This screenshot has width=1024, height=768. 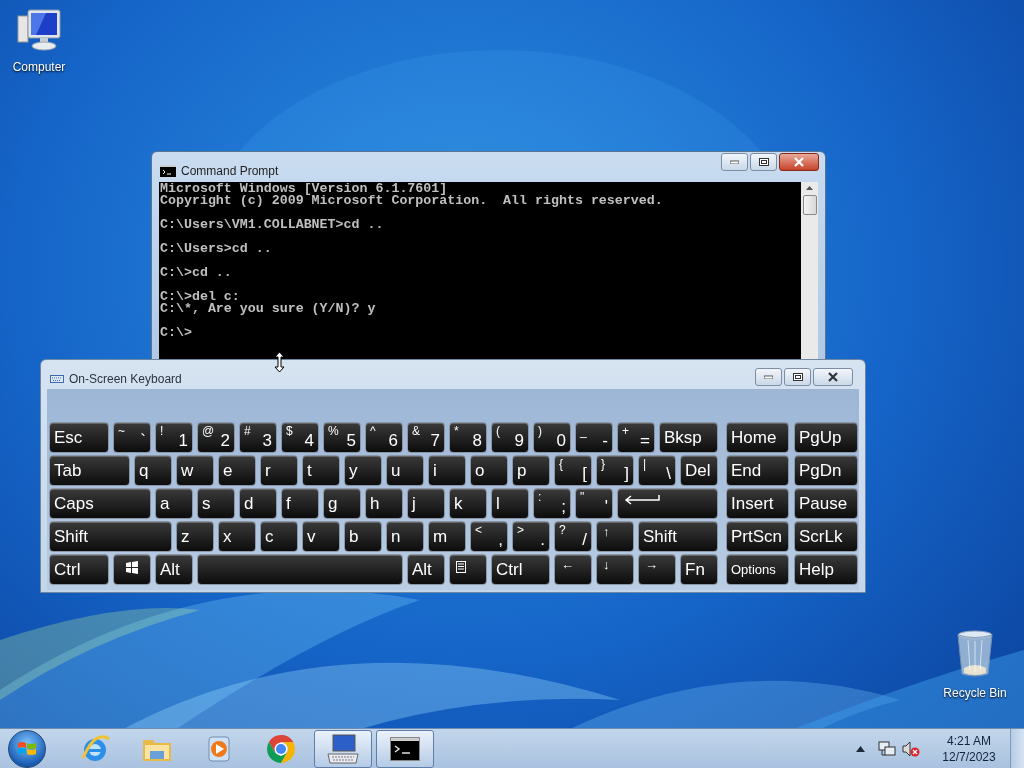 I want to click on key: PgUp, so click(x=826, y=437).